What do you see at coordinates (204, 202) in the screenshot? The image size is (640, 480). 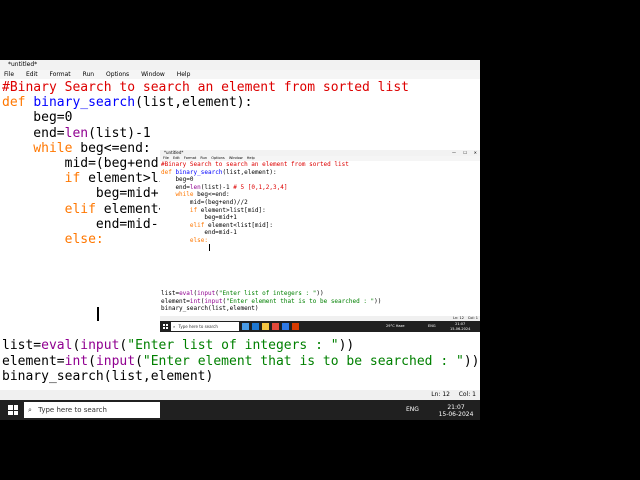 I see `code-text: mid=(beg+end)//2` at bounding box center [204, 202].